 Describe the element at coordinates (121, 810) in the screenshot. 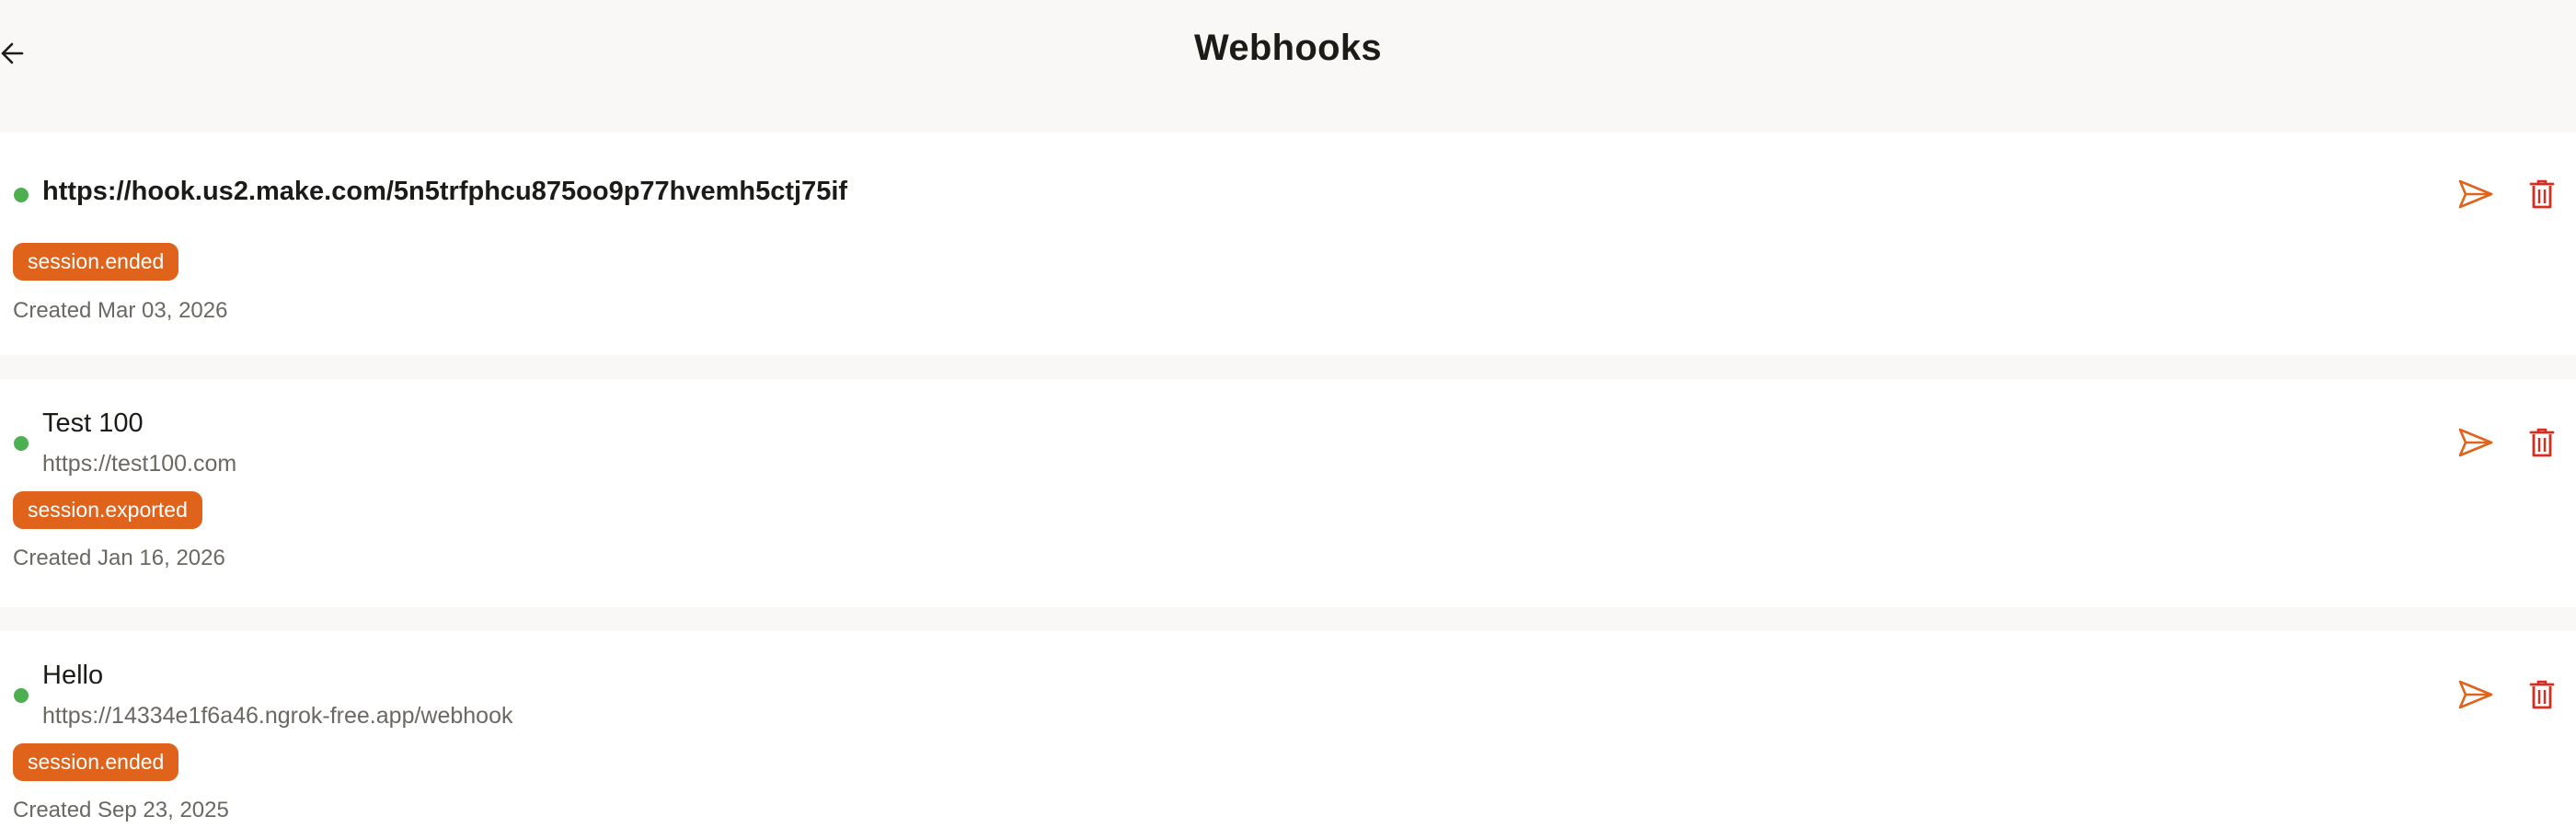

I see `created-date: Created Sep 23, 2025` at that location.